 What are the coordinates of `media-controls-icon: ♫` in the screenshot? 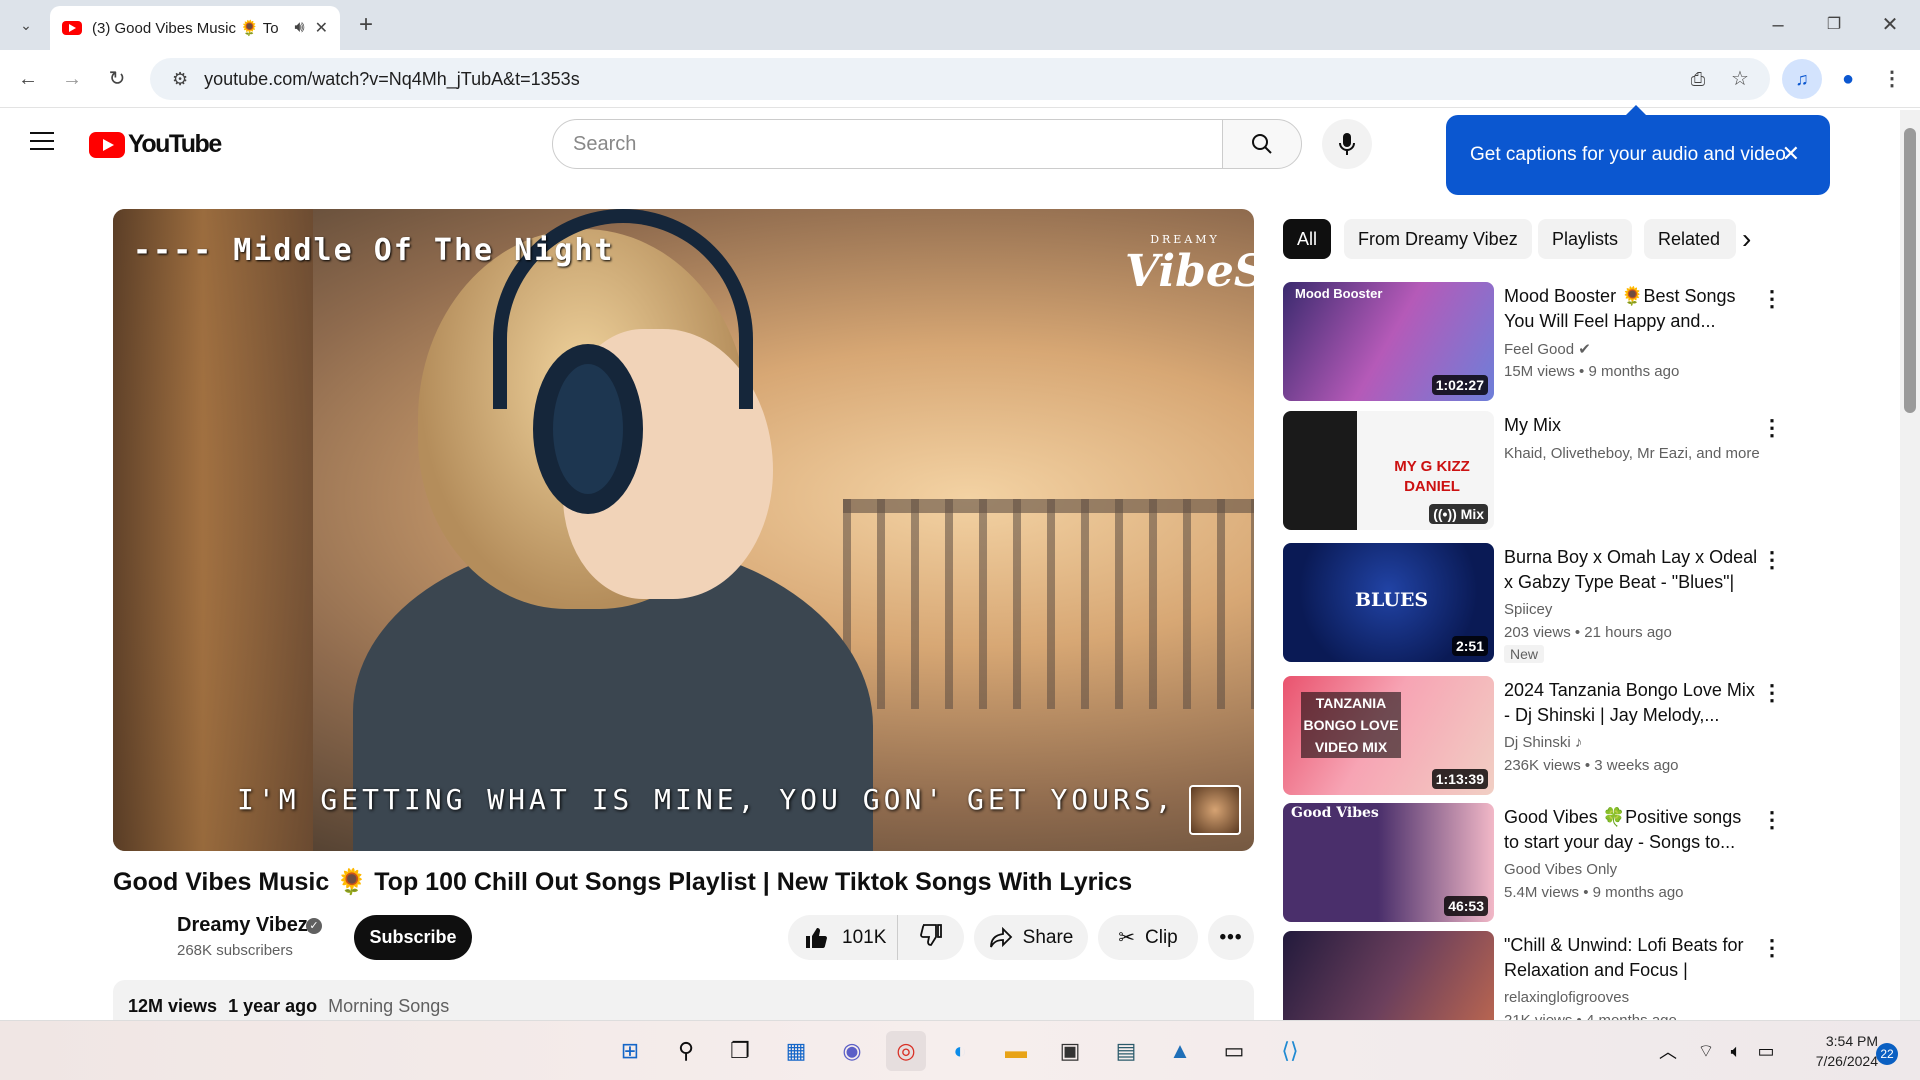 It's located at (1802, 79).